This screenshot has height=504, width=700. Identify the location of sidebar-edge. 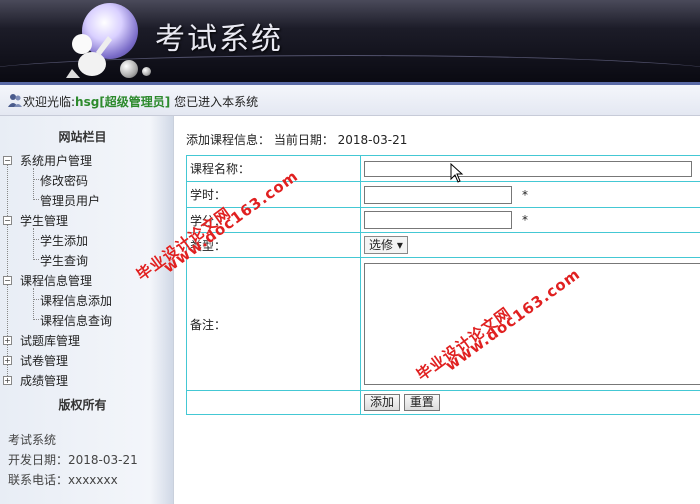
(161, 310).